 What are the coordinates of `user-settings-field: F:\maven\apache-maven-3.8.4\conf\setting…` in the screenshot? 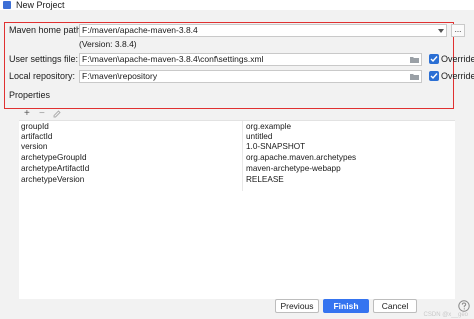 It's located at (250, 59).